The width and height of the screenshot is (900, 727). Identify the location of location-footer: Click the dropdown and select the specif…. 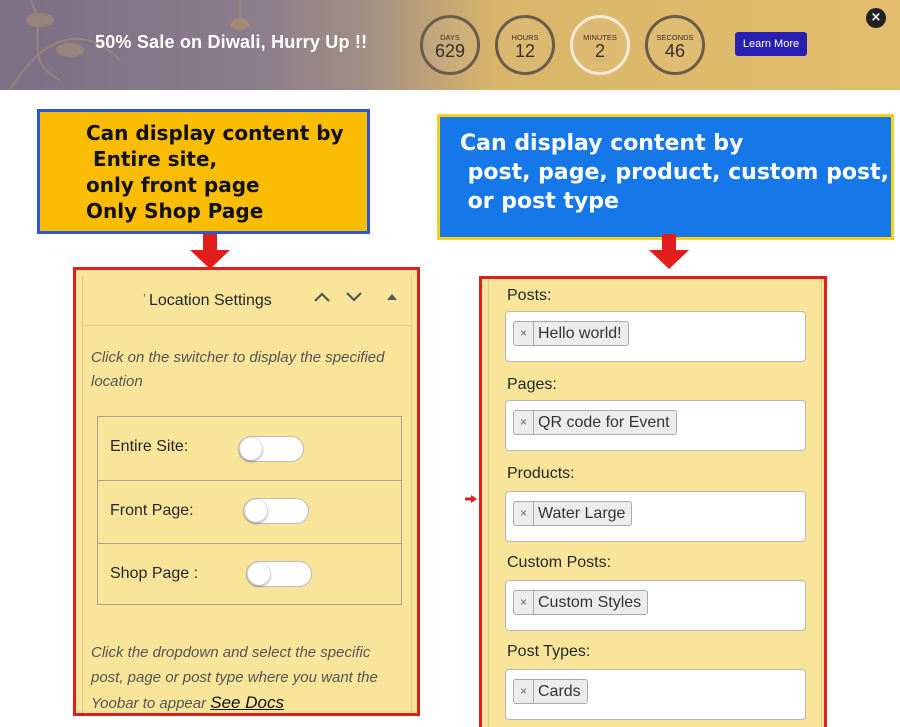
(241, 676).